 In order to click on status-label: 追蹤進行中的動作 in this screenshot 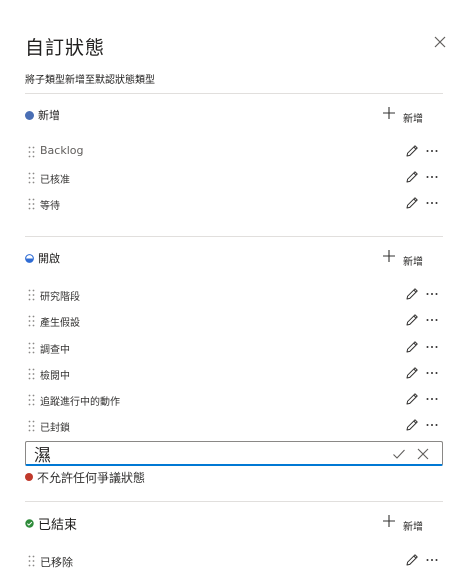, I will do `click(80, 402)`.